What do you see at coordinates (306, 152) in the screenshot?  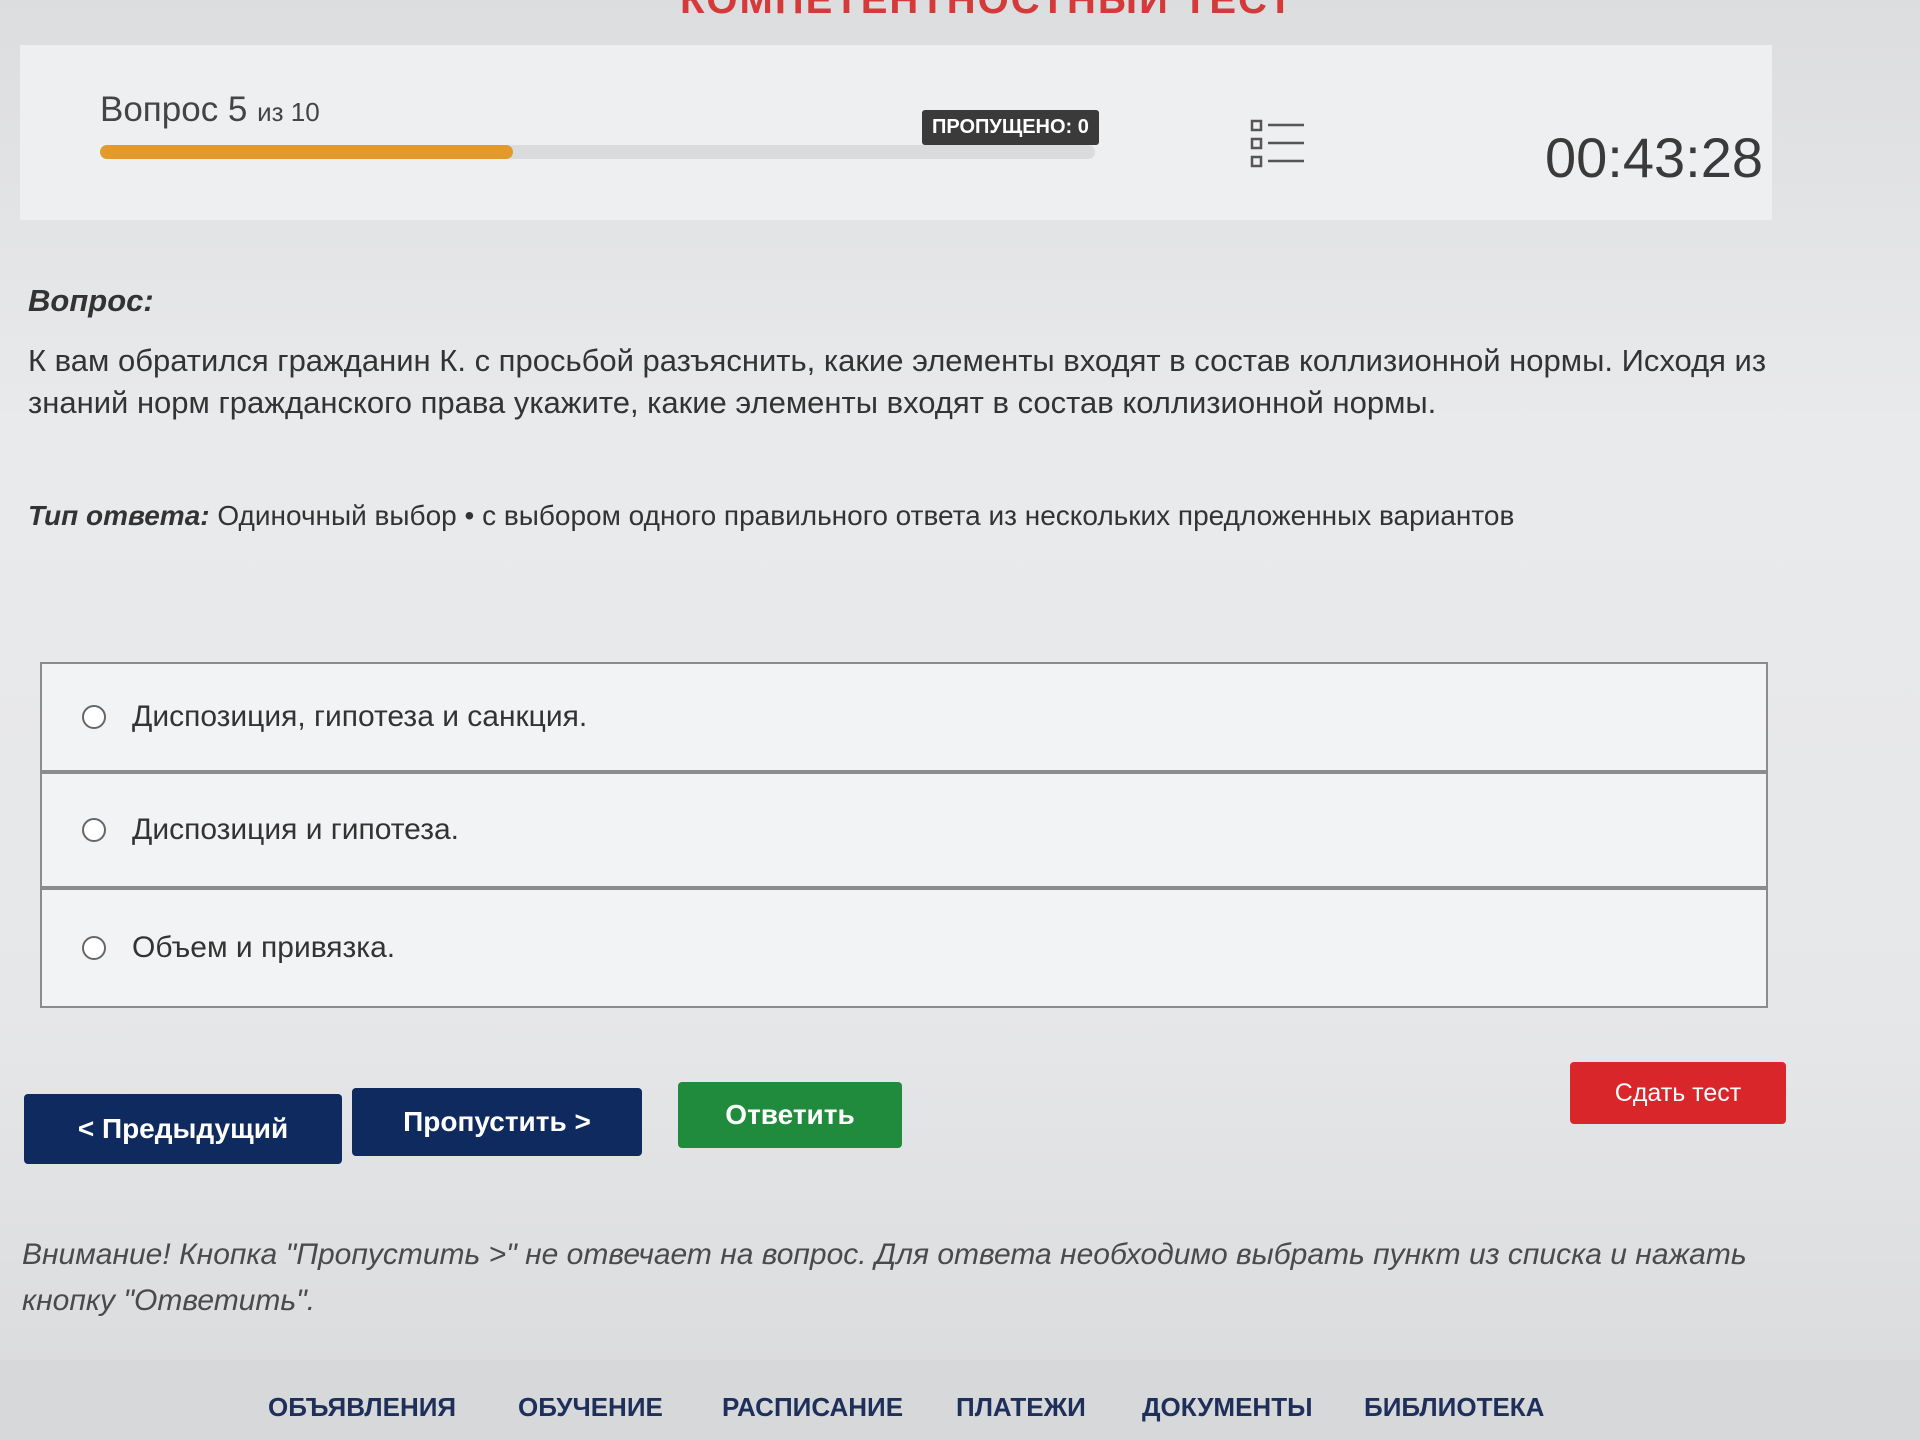 I see `progress-bar-fill` at bounding box center [306, 152].